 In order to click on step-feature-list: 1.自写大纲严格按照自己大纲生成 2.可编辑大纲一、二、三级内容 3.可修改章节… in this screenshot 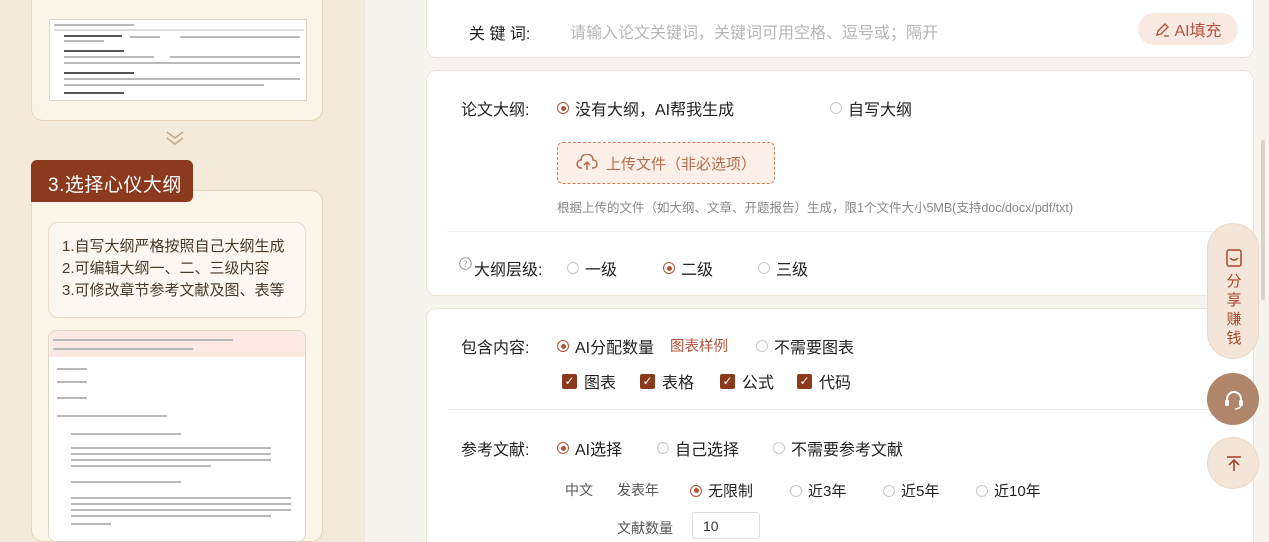, I will do `click(177, 270)`.